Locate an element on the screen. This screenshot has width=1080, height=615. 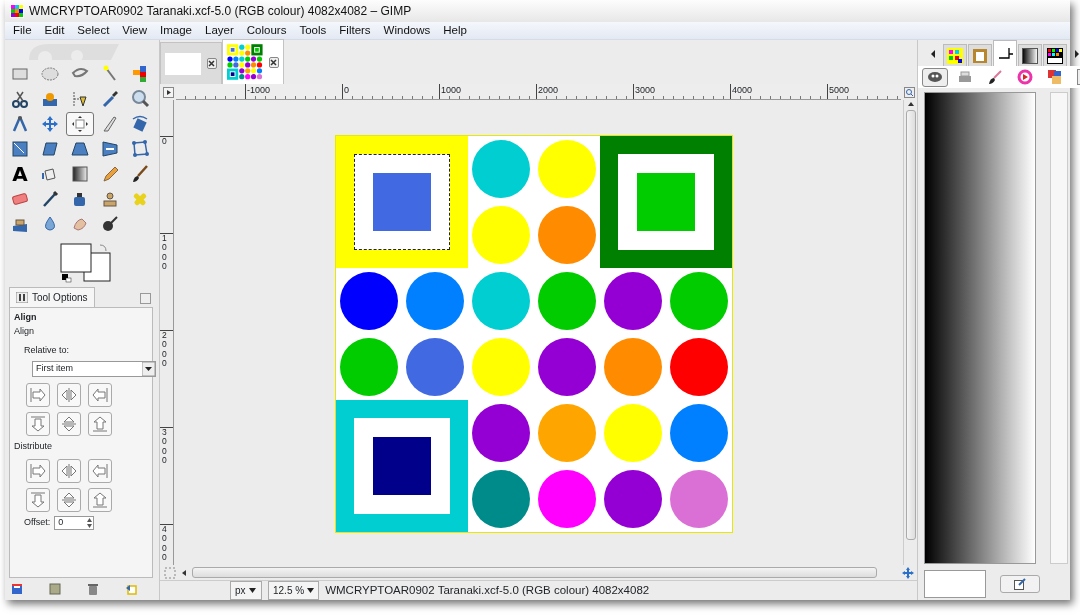
mascot-icon is located at coordinates (935, 77).